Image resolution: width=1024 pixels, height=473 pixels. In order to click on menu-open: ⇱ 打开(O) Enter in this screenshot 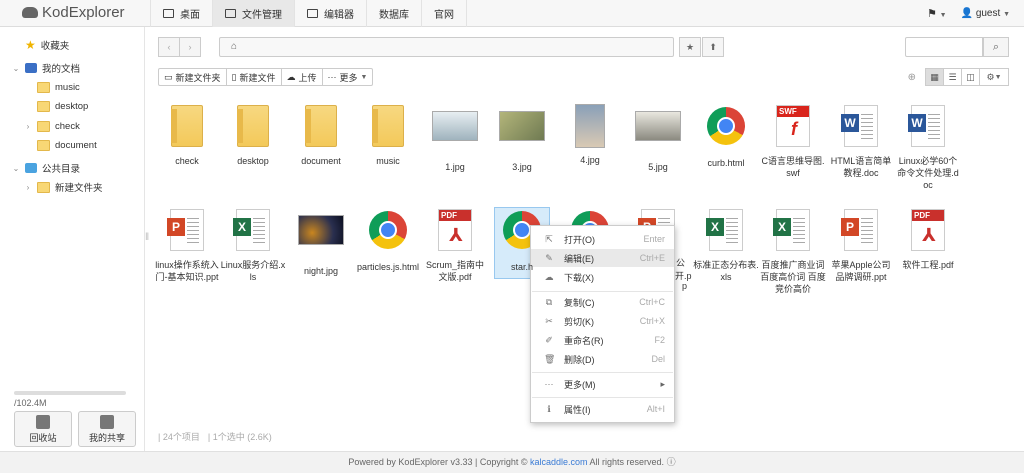, I will do `click(602, 239)`.